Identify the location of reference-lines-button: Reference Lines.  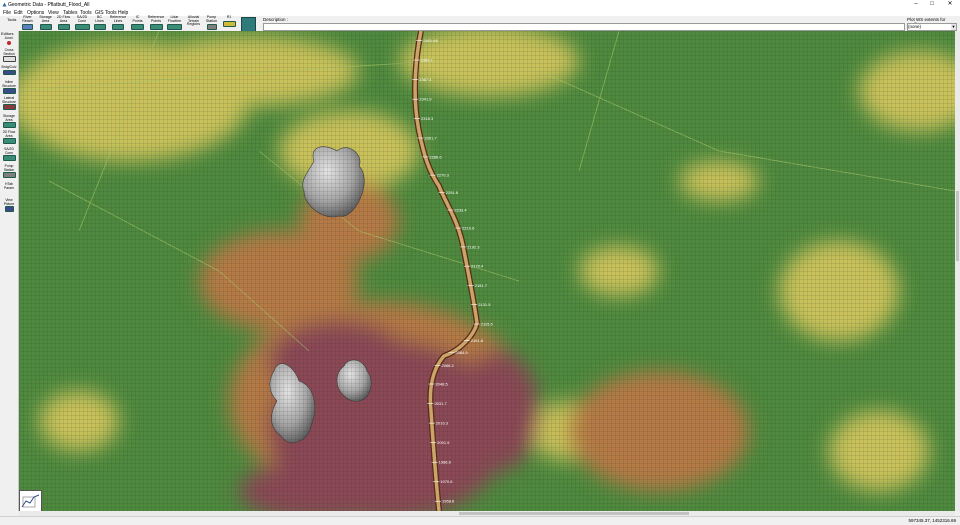
(118, 23).